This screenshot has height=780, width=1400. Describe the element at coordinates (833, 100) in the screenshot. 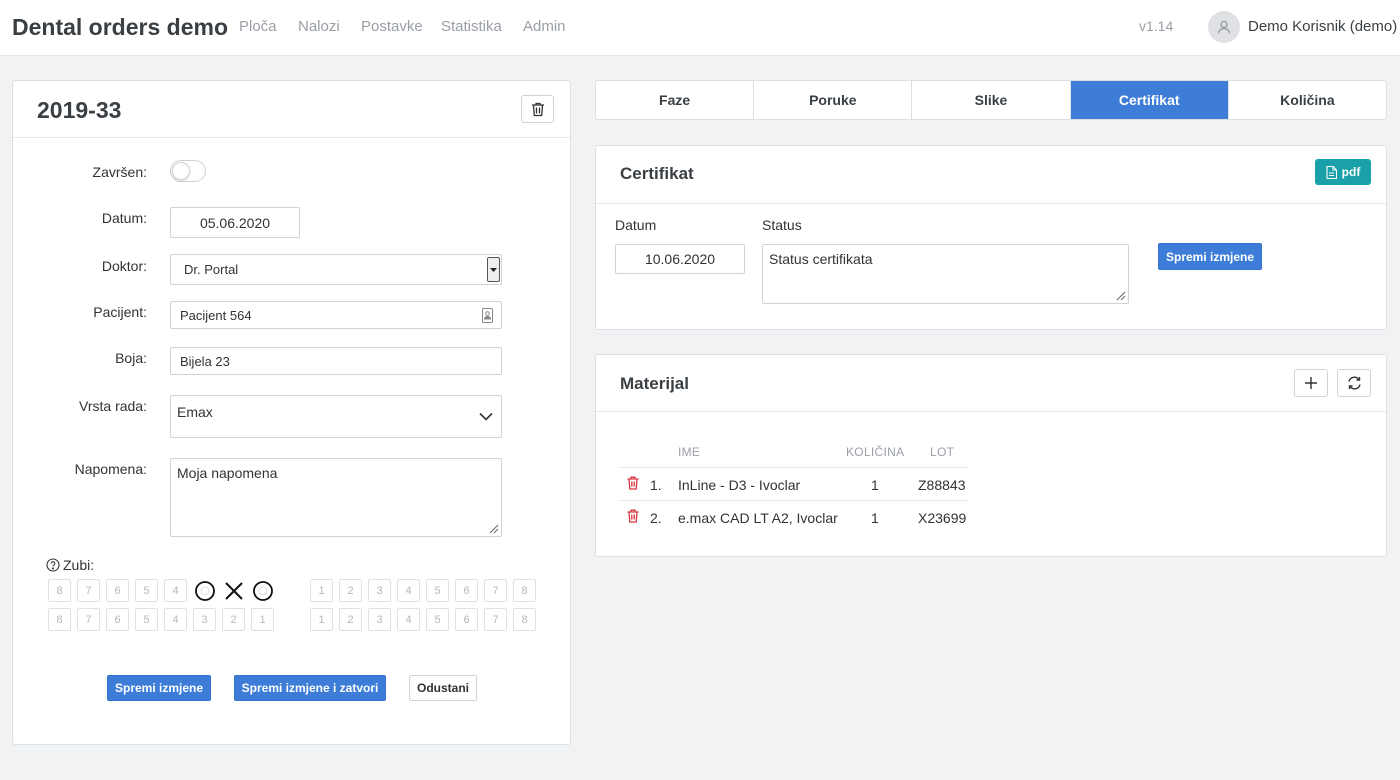

I see `tab-poruke: Poruke` at that location.